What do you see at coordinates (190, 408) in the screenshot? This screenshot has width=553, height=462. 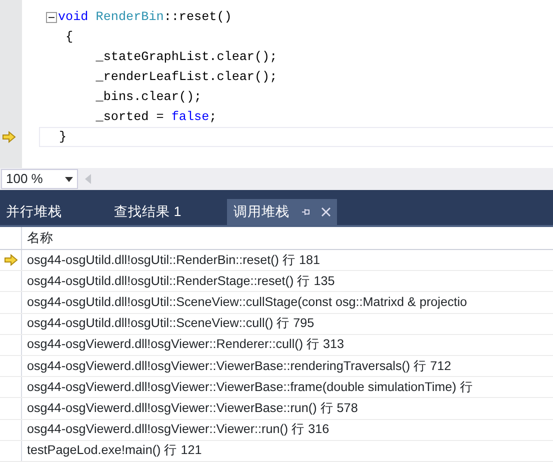 I see `stack-frame: osg44-osgViewerd.dll!osgViewer::ViewerBase::run() 行 578` at bounding box center [190, 408].